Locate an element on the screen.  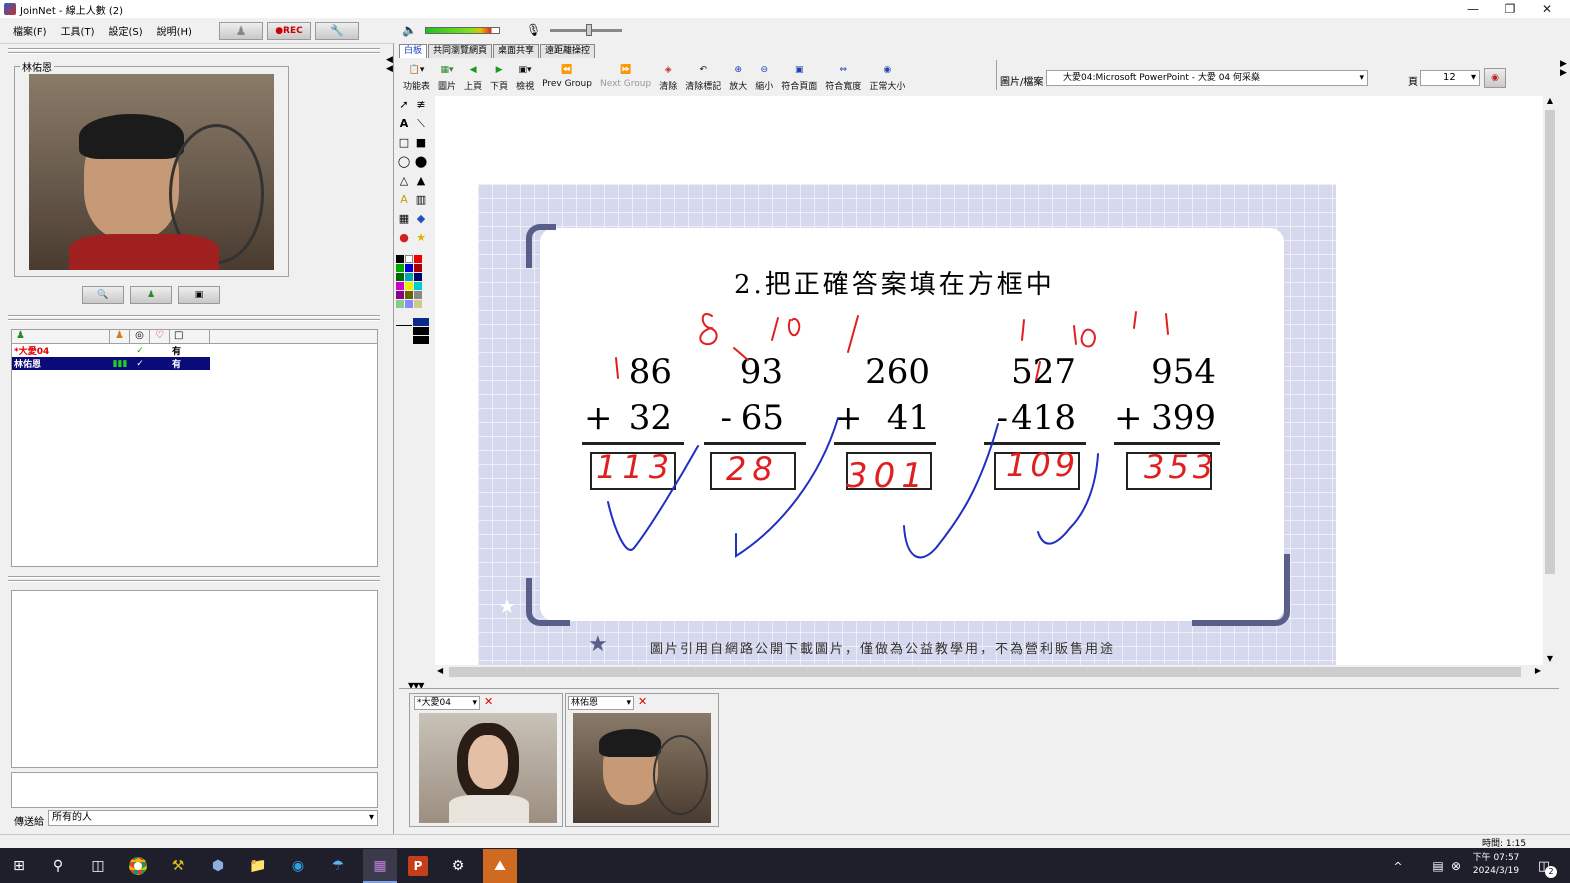
minimize-button: — is located at coordinates (1473, 9).